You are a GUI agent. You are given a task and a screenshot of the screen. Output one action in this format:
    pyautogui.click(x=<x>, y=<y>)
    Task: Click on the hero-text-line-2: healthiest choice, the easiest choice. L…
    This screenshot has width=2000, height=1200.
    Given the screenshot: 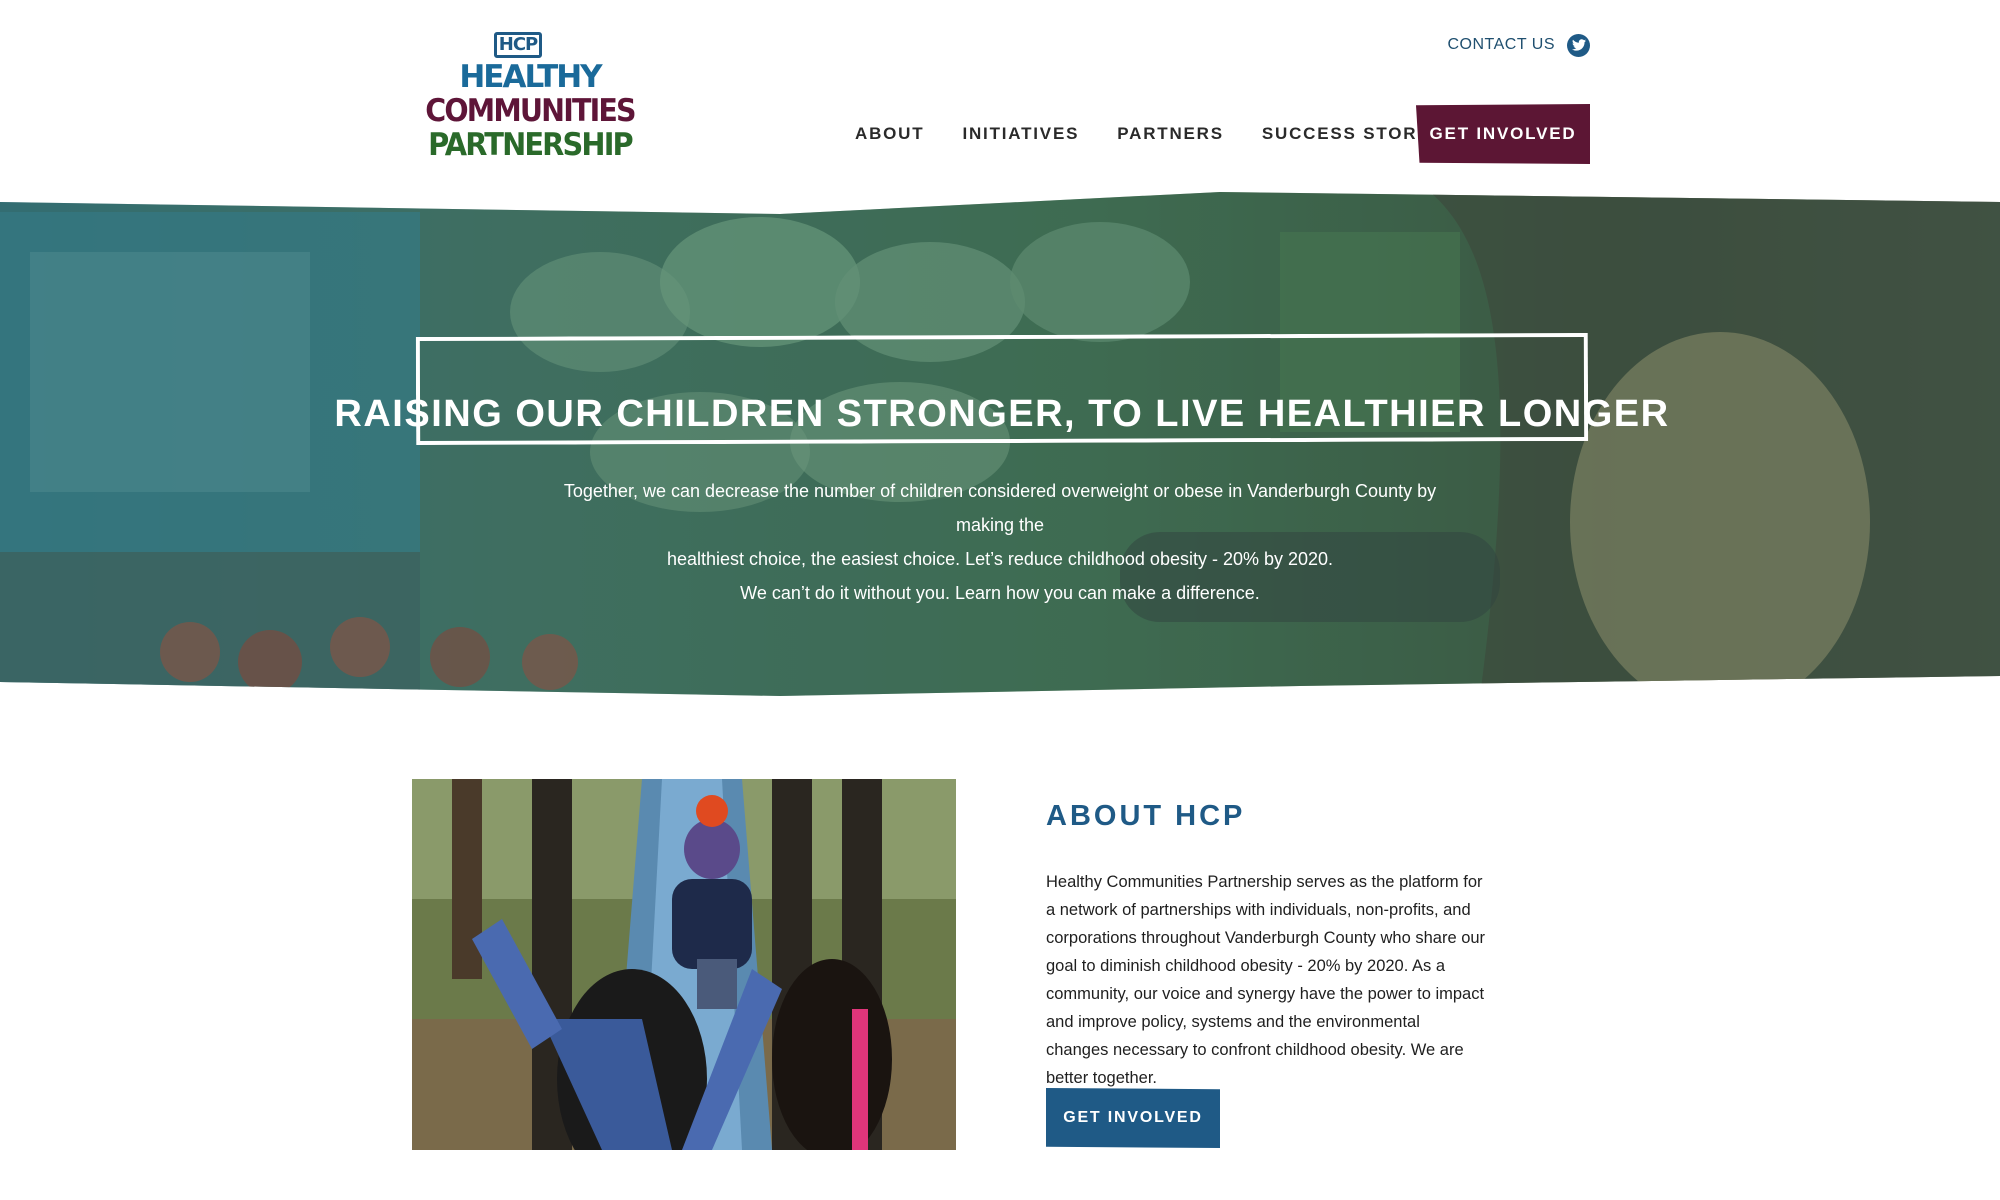 What is the action you would take?
    pyautogui.click(x=1000, y=559)
    